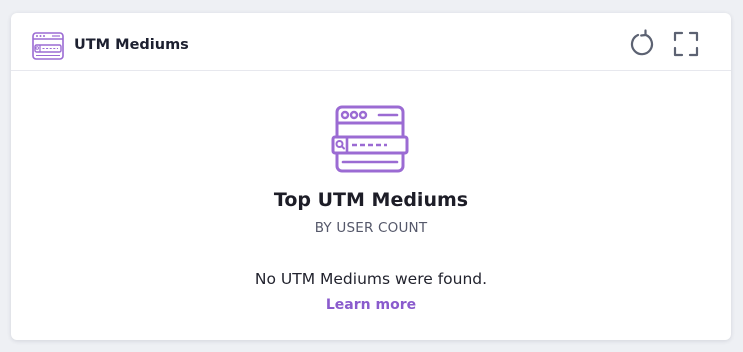 This screenshot has width=743, height=352. I want to click on card-title: UTM Mediums, so click(131, 45).